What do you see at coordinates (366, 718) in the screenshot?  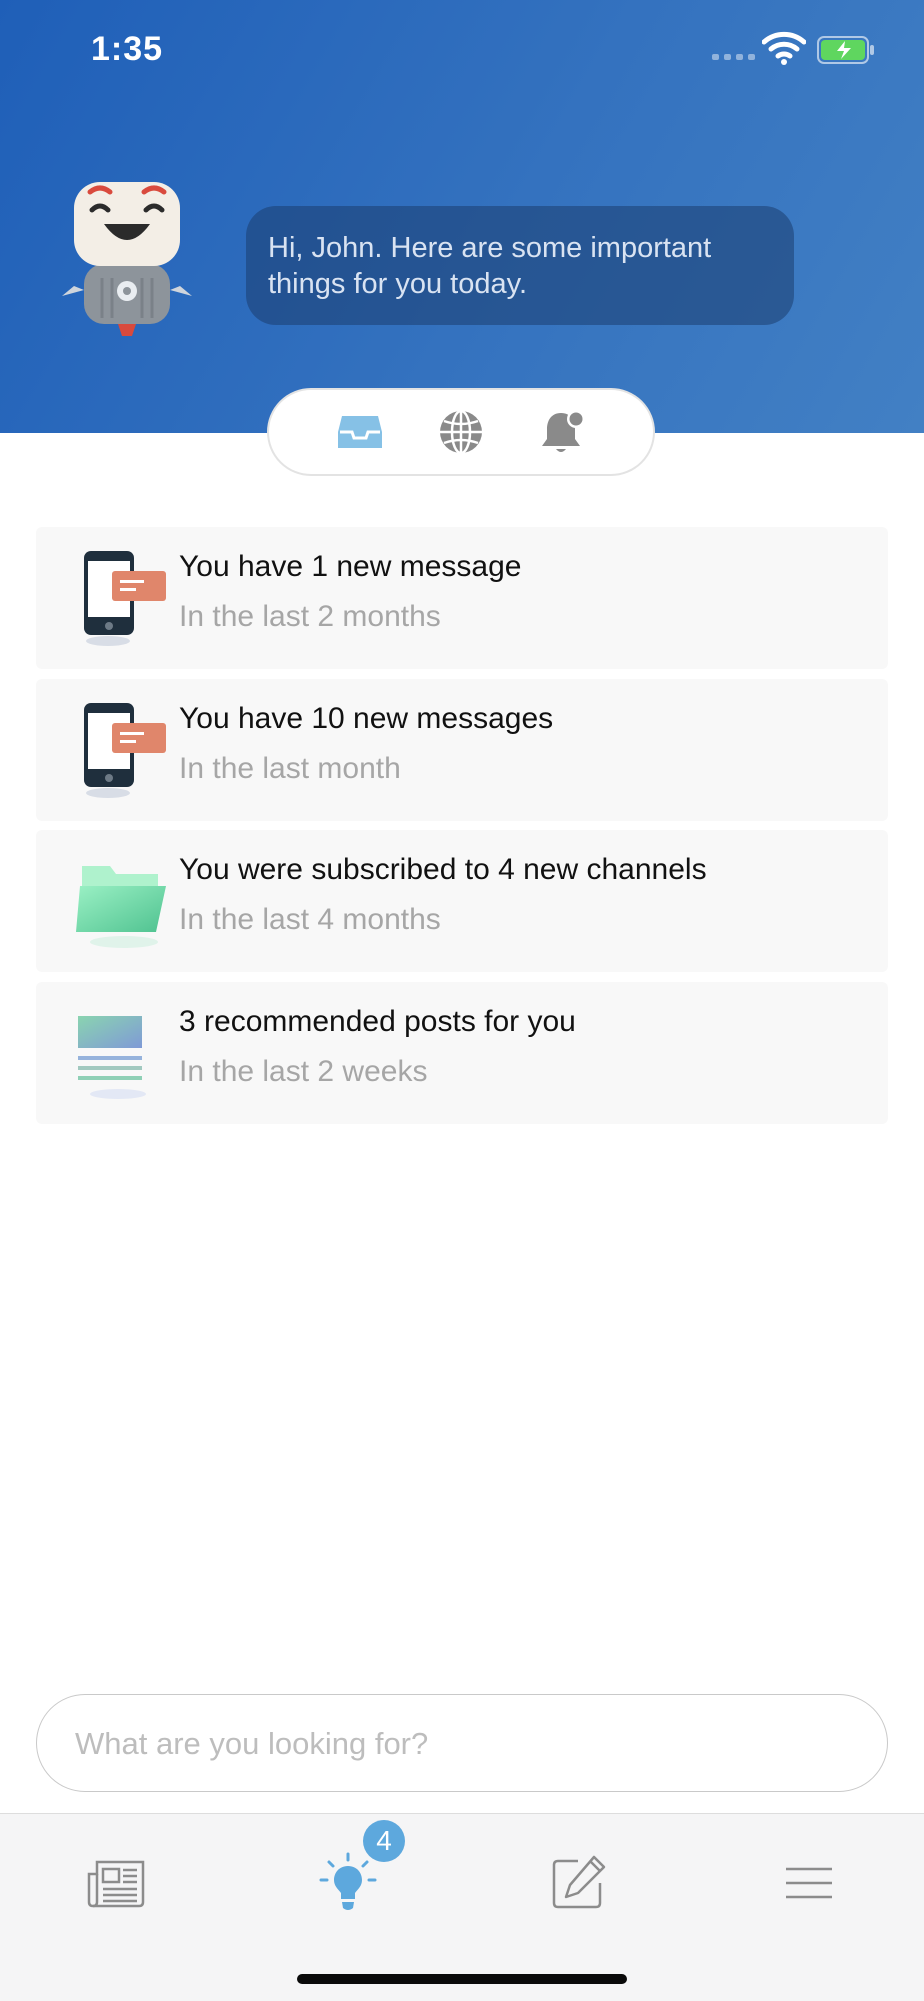 I see `card-title: You have 10 new messages` at bounding box center [366, 718].